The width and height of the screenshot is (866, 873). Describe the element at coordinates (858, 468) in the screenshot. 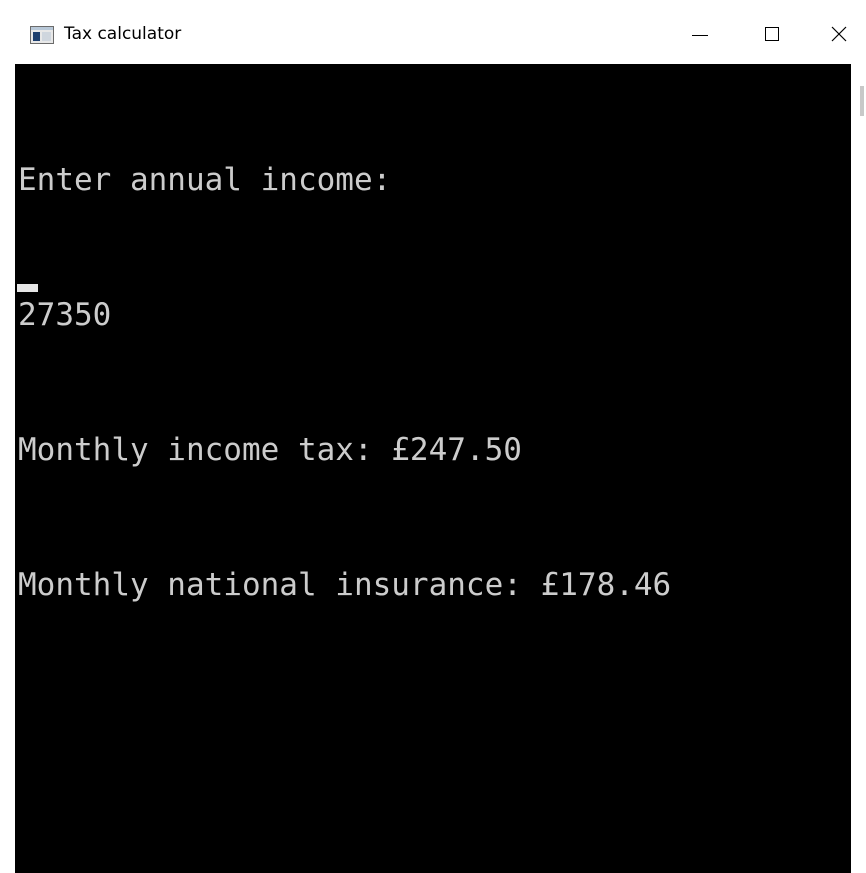

I see `vertical-scrollbar` at that location.